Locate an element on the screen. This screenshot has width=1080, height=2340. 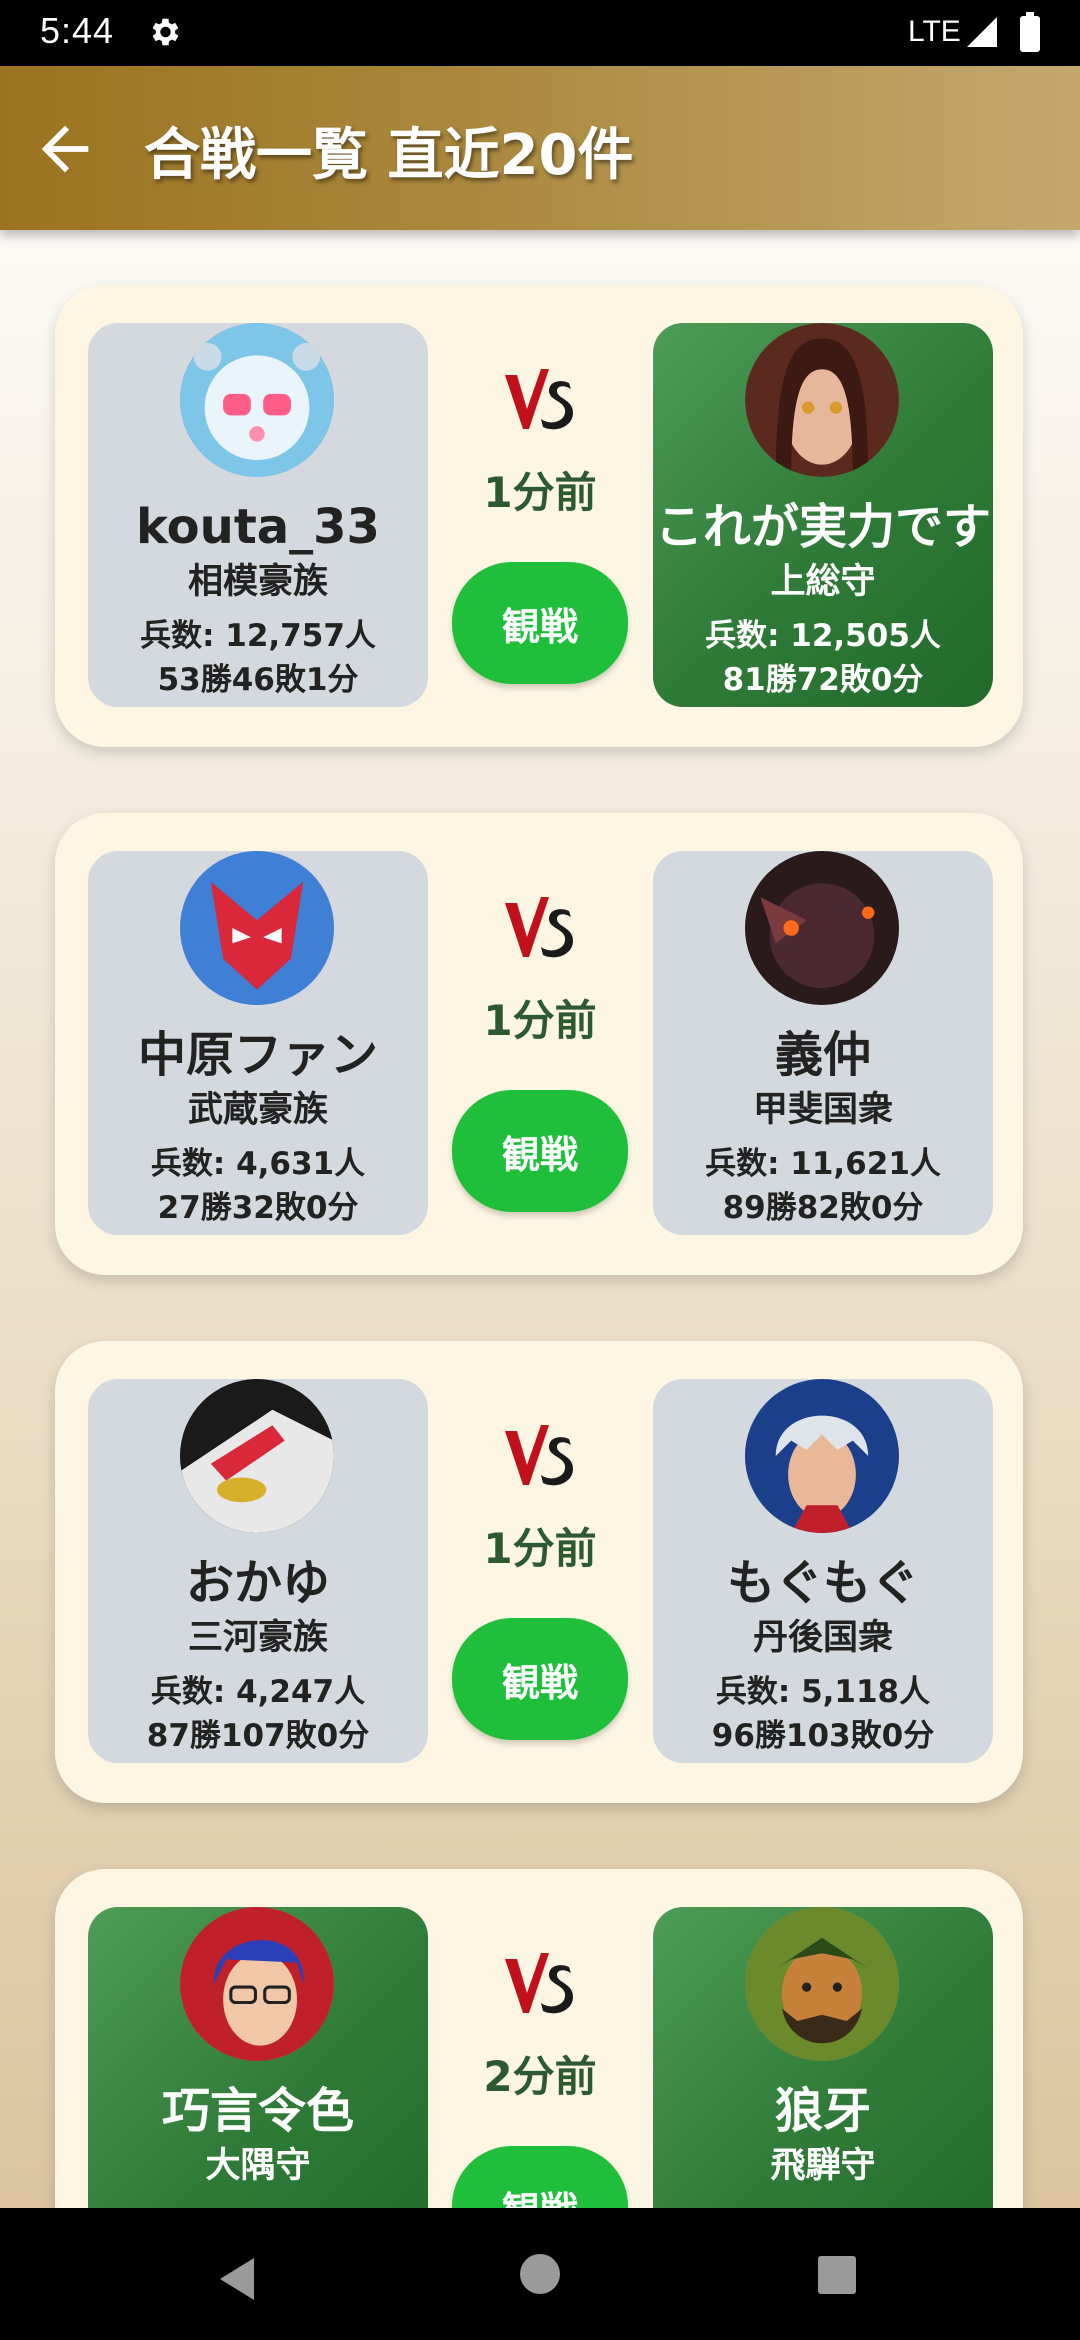
app-bar: 合戦一覧 直近20件 is located at coordinates (540, 148).